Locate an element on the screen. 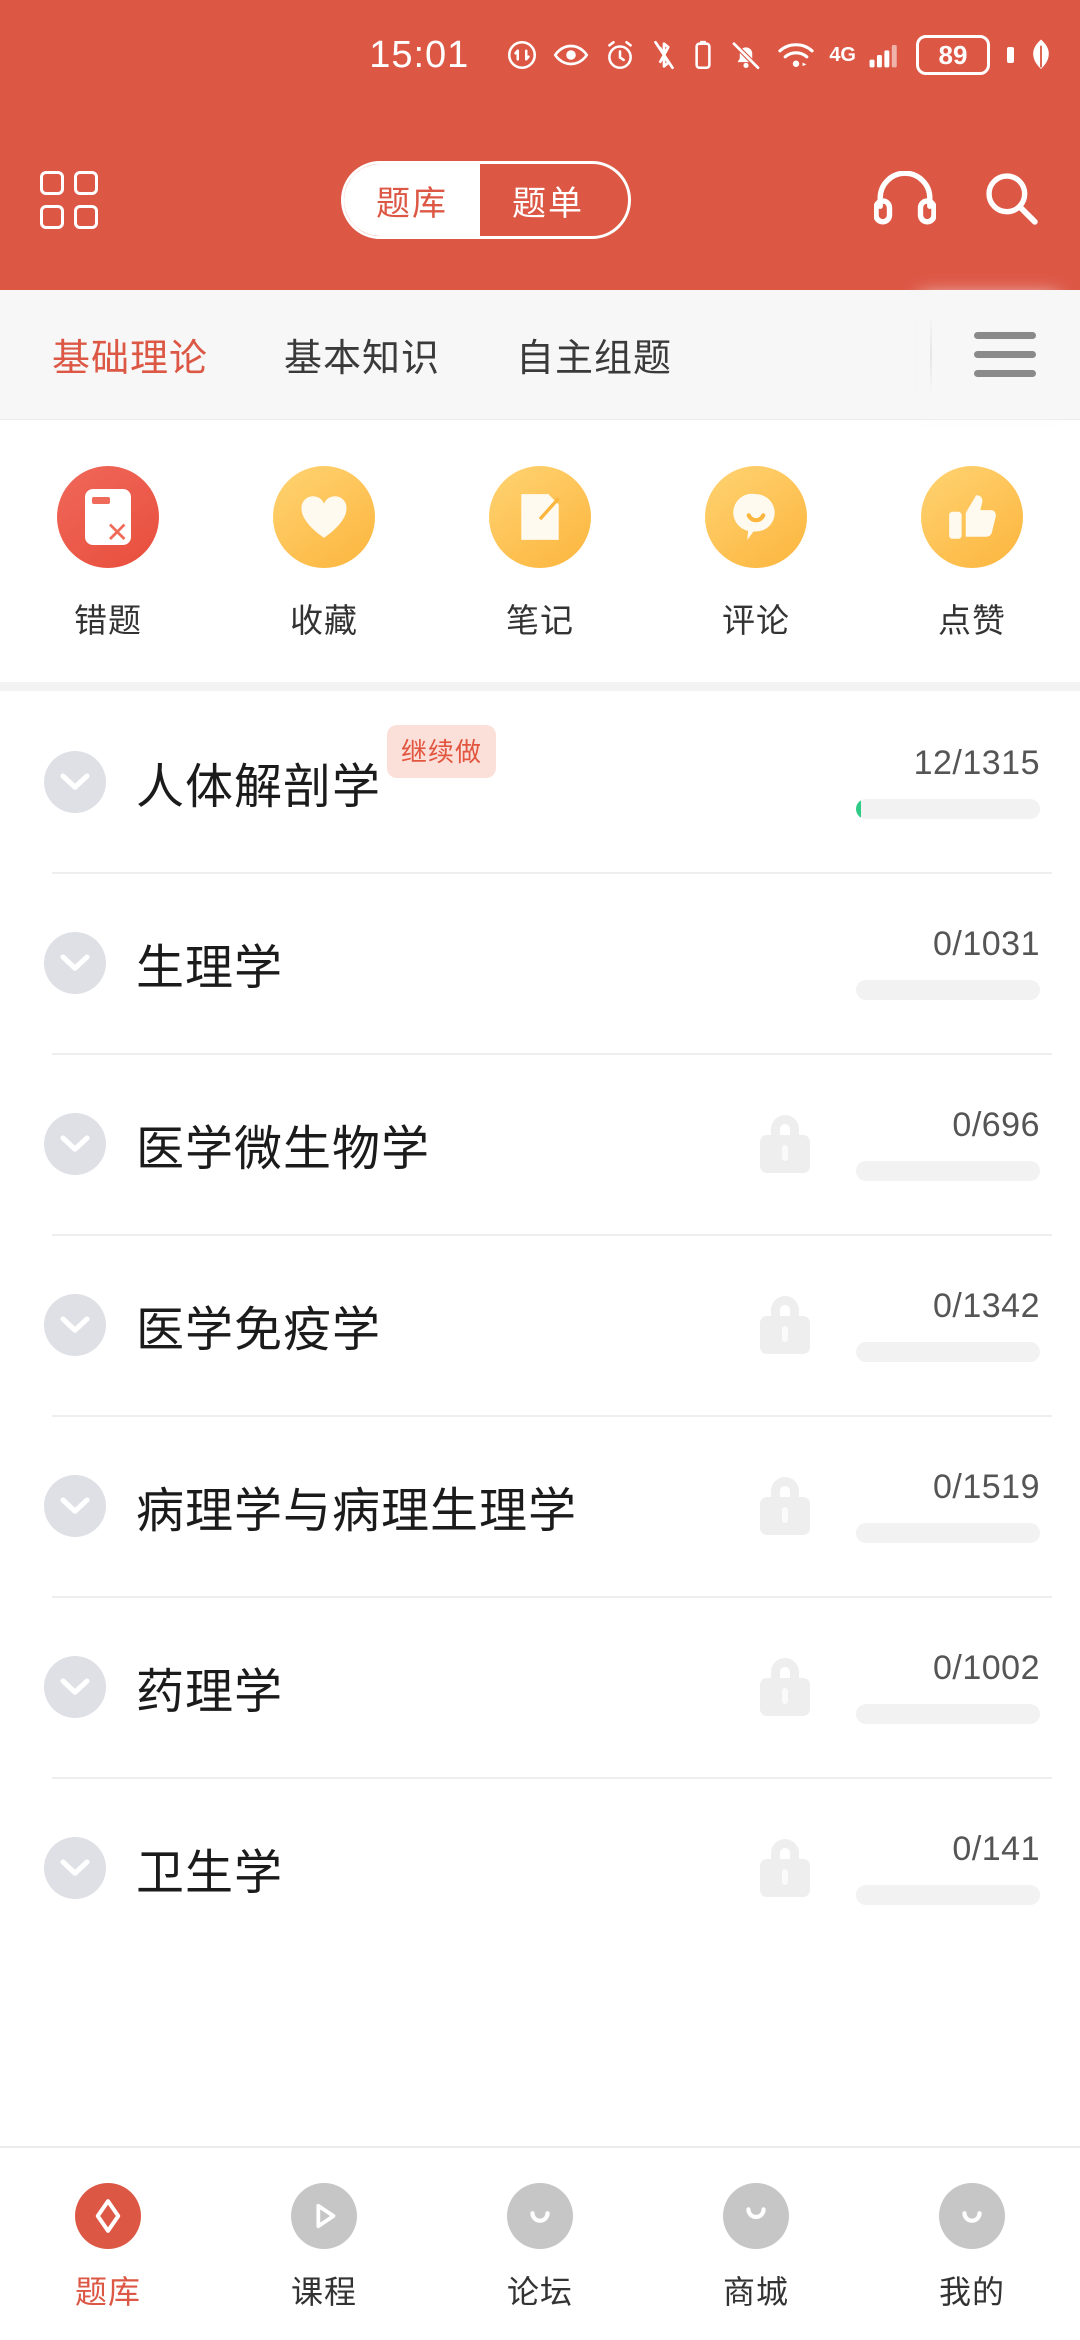  tab-basic-knowledge: 基本知识 is located at coordinates (362, 354).